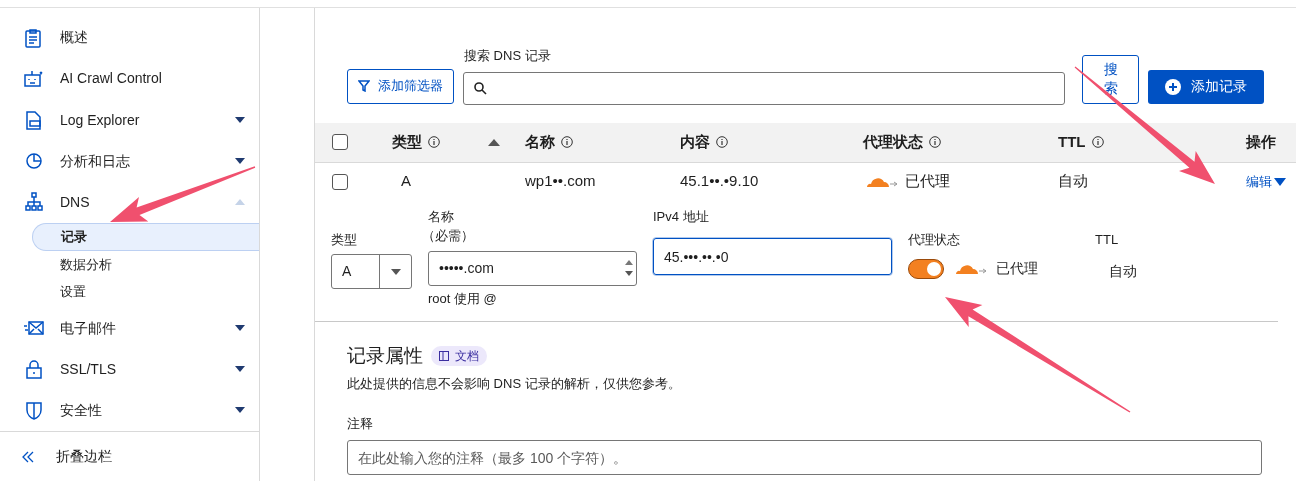 The height and width of the screenshot is (481, 1296). Describe the element at coordinates (629, 273) in the screenshot. I see `spin-down-icon` at that location.